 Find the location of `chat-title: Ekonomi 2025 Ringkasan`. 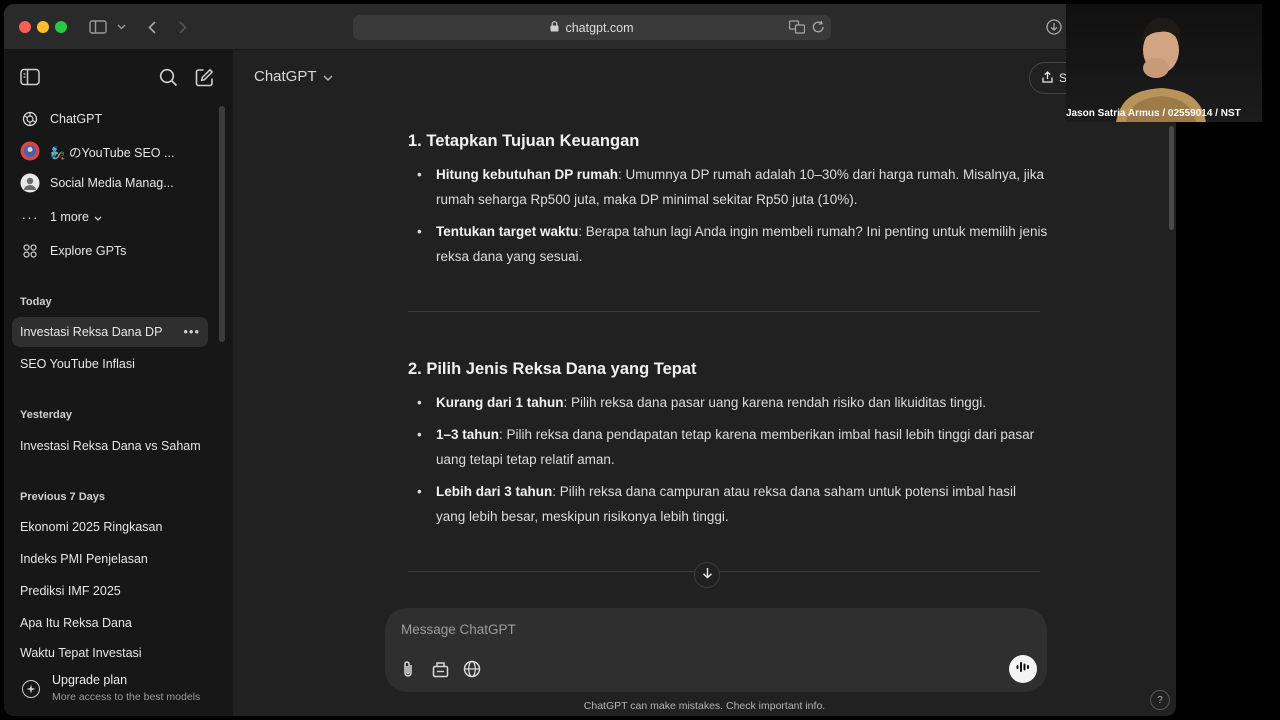

chat-title: Ekonomi 2025 Ringkasan is located at coordinates (91, 527).